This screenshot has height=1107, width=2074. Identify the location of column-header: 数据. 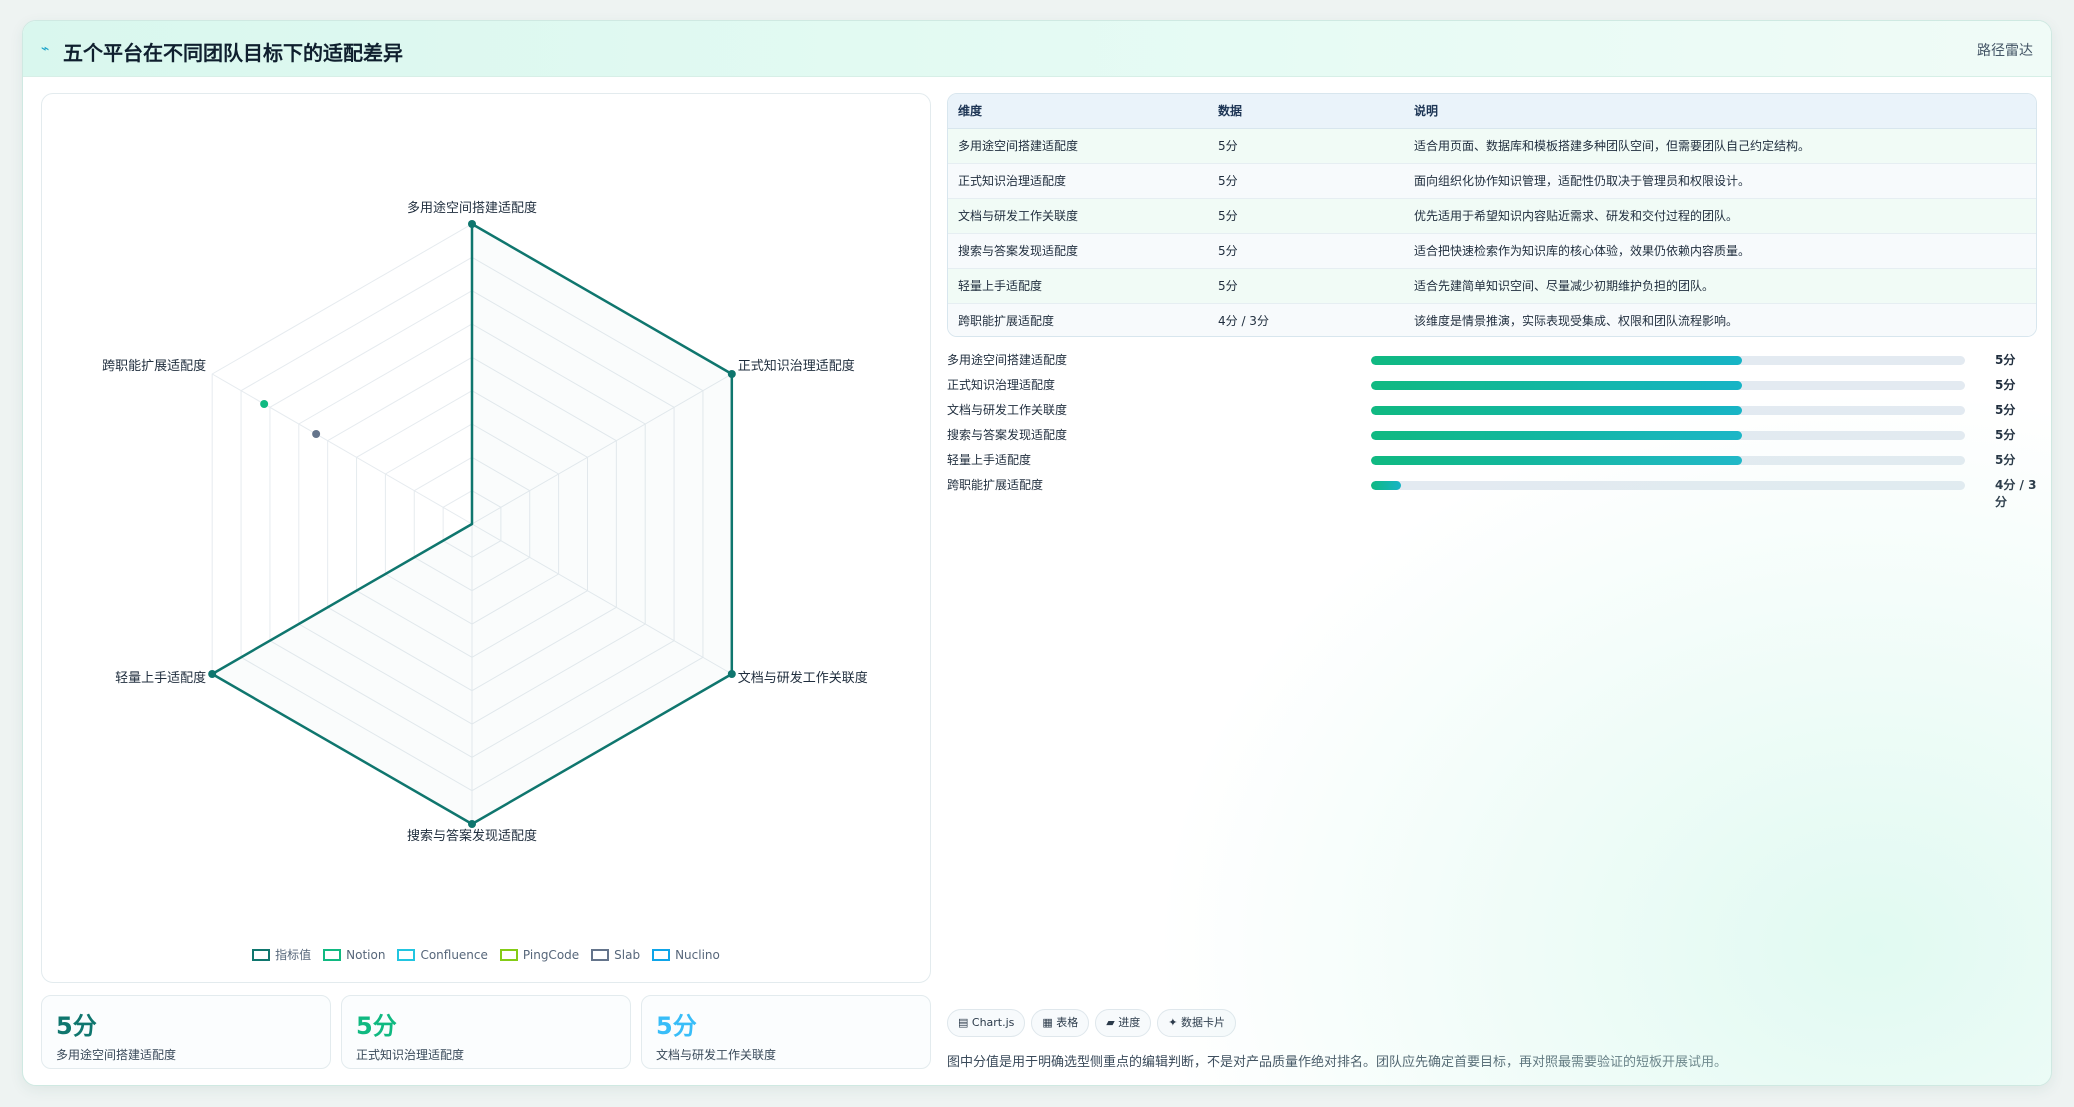
(1306, 111).